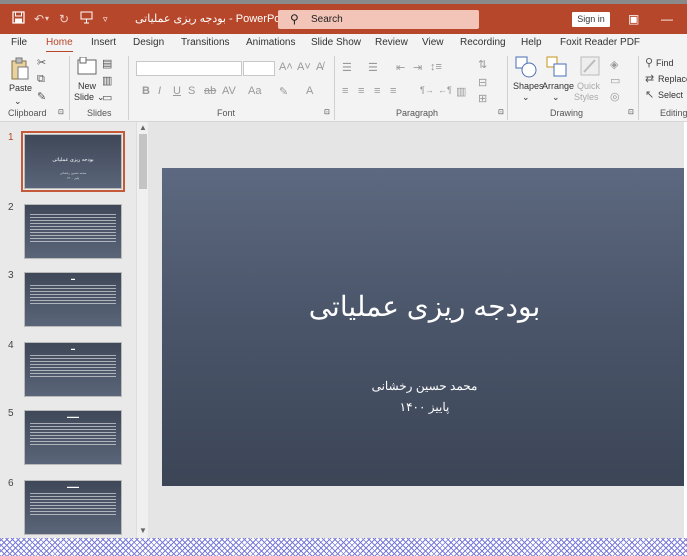 The width and height of the screenshot is (687, 556). Describe the element at coordinates (103, 42) in the screenshot. I see `tab-insert: Insert` at that location.